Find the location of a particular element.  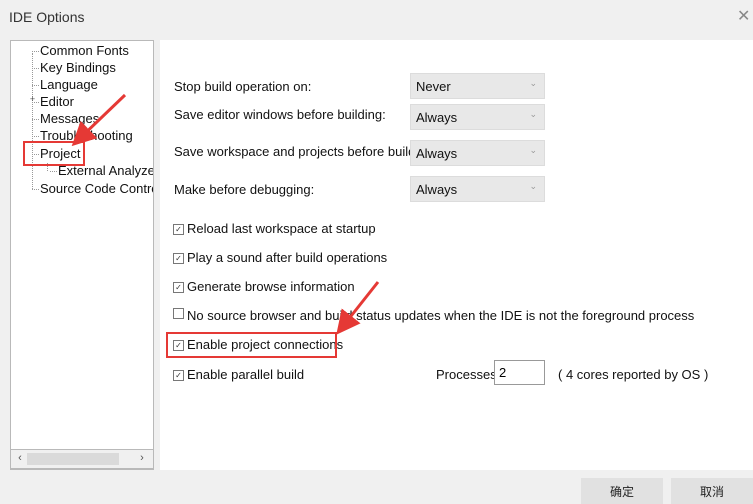

processes-input is located at coordinates (519, 372).